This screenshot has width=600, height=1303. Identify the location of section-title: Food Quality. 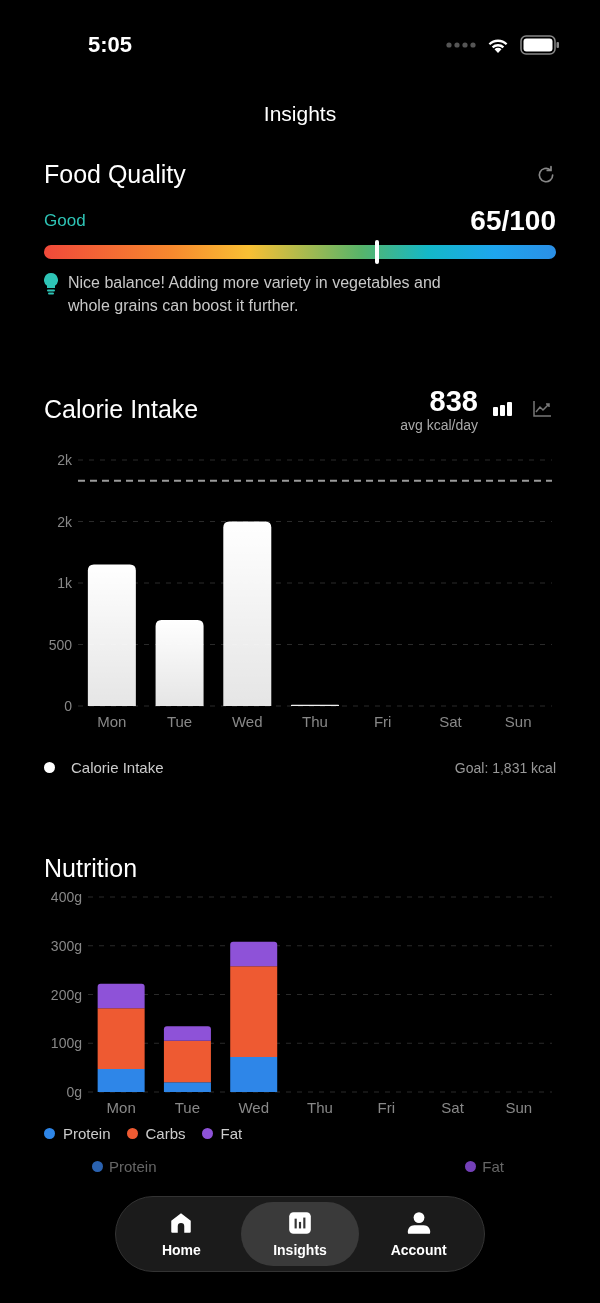
(115, 174).